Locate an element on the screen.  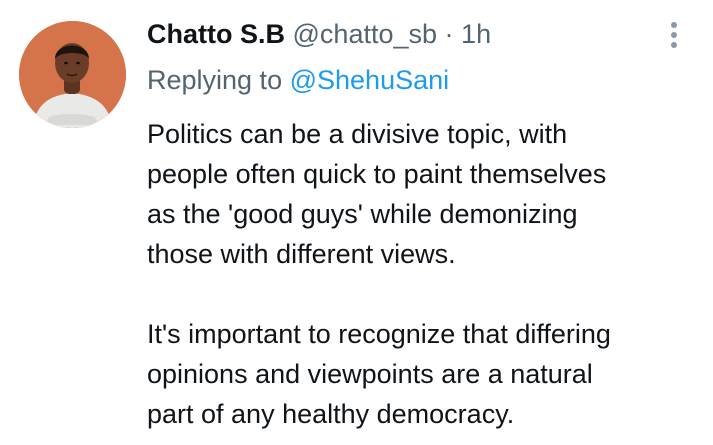
replying-to-label: Replying to is located at coordinates (215, 80).